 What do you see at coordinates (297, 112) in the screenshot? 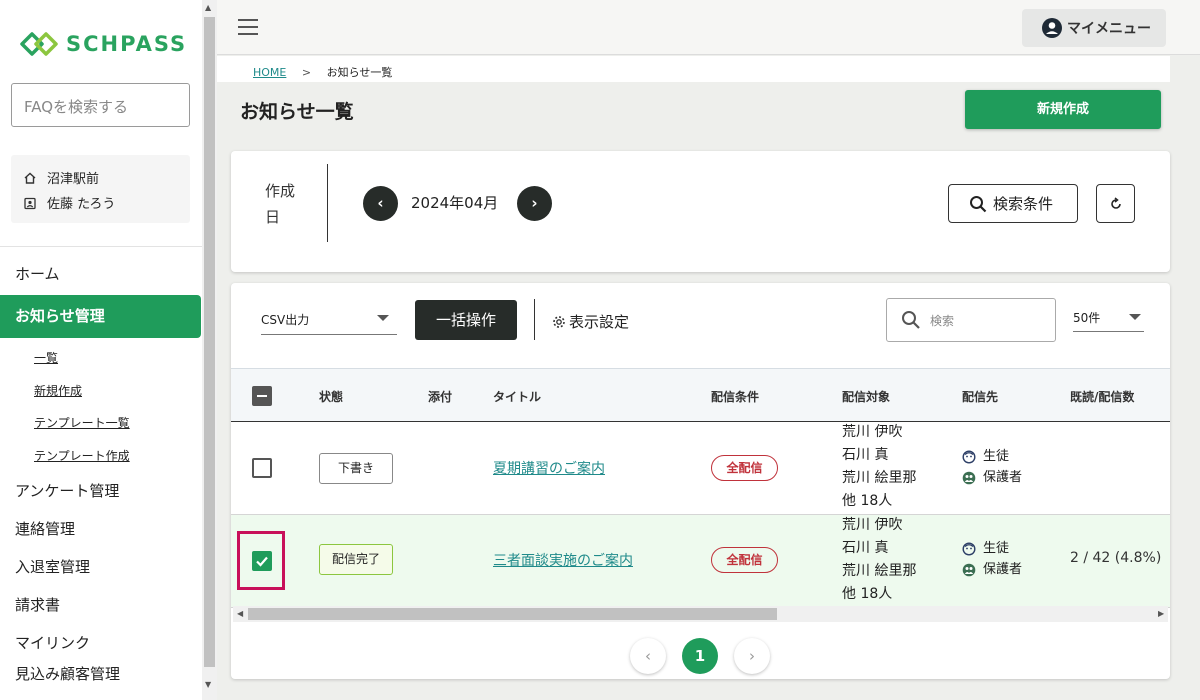
I see `page-title: お知らせ一覧` at bounding box center [297, 112].